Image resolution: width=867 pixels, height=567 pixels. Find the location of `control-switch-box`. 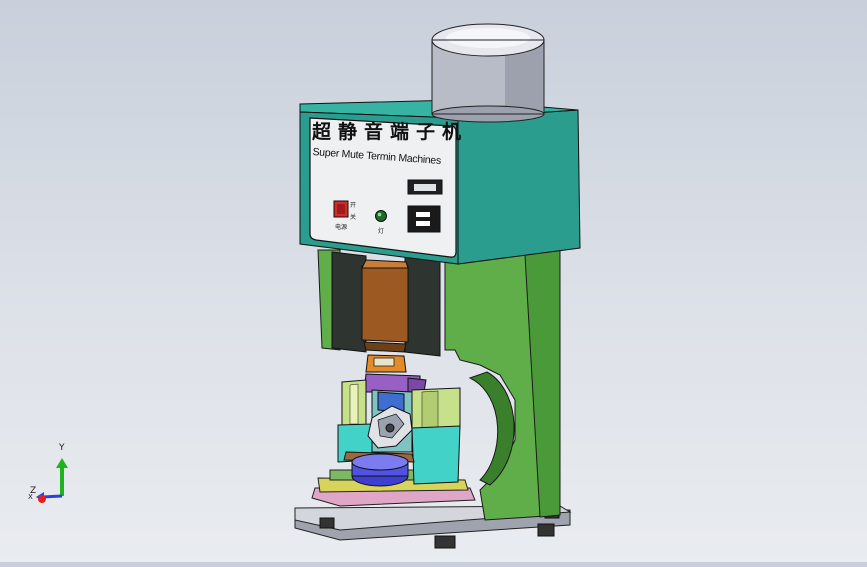

control-switch-box is located at coordinates (424, 219).